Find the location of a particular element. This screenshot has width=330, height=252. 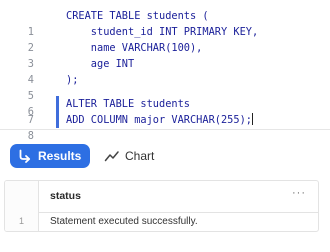

code-line: 3 name VARCHAR(100), is located at coordinates (101, 55).